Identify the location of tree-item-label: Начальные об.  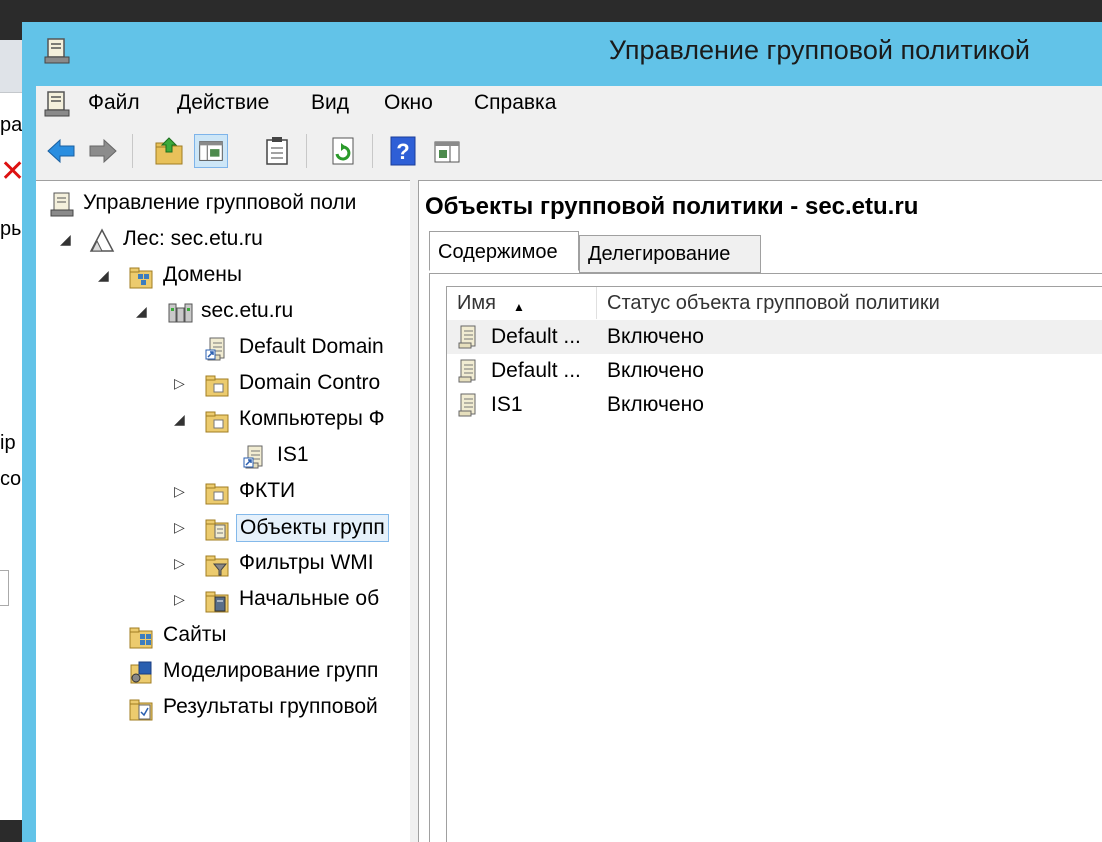
(309, 598).